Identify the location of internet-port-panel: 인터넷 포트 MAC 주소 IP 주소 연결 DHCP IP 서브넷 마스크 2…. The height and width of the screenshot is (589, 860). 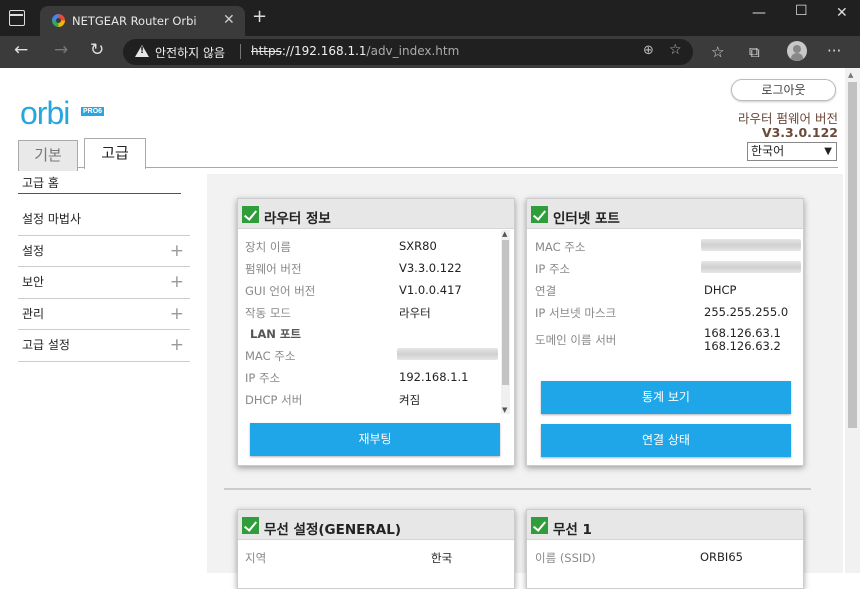
(665, 332).